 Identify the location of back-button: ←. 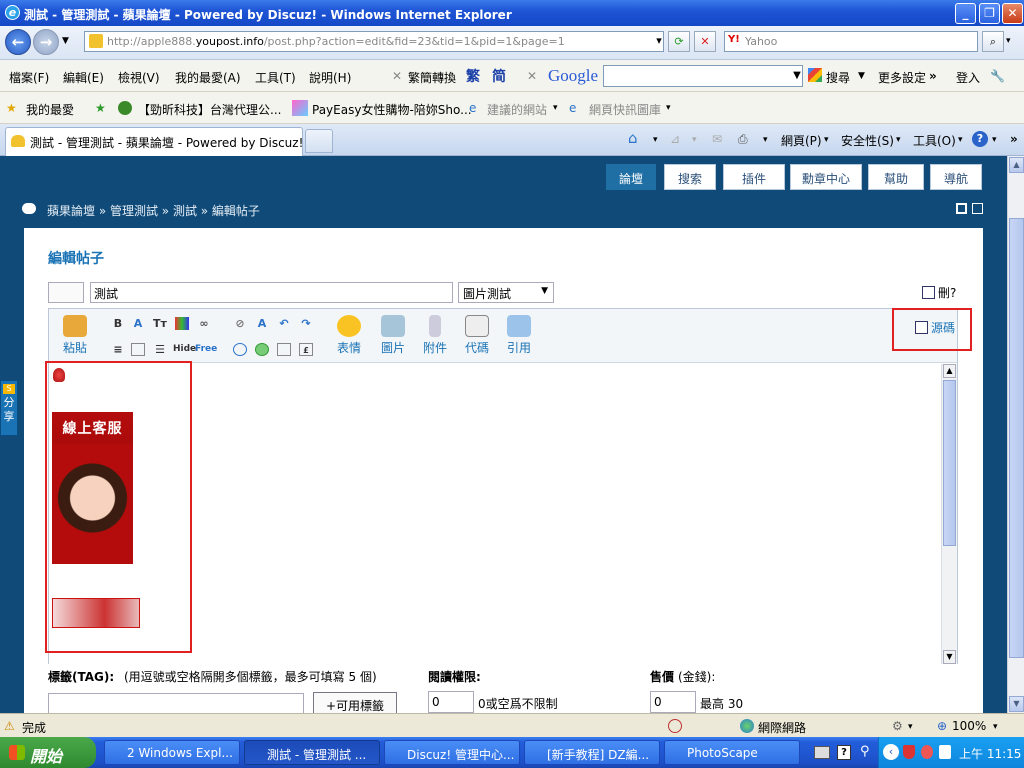
(18, 42).